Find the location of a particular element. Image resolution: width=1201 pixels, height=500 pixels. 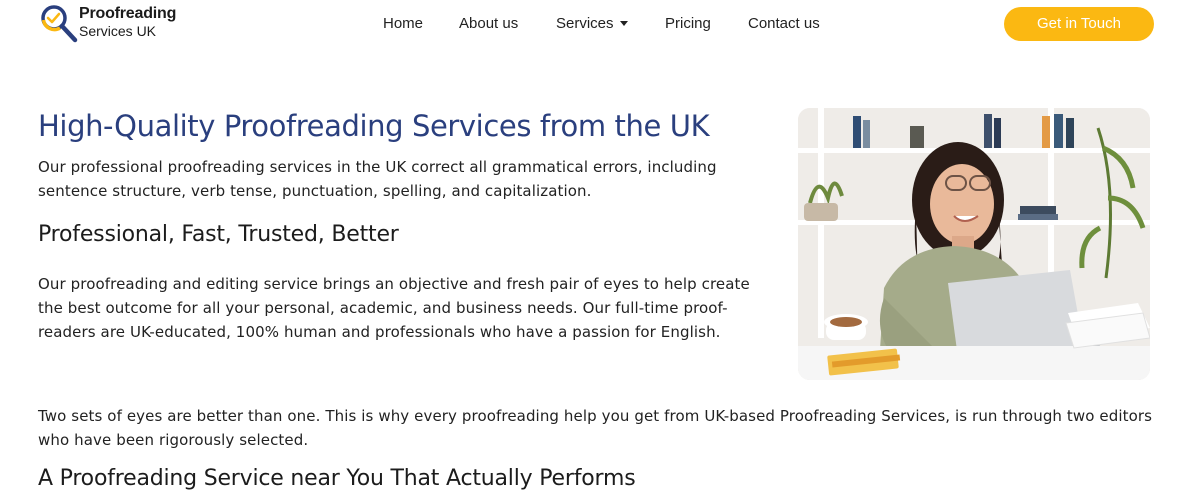

logo-text-line1: Proofreading is located at coordinates (128, 13).